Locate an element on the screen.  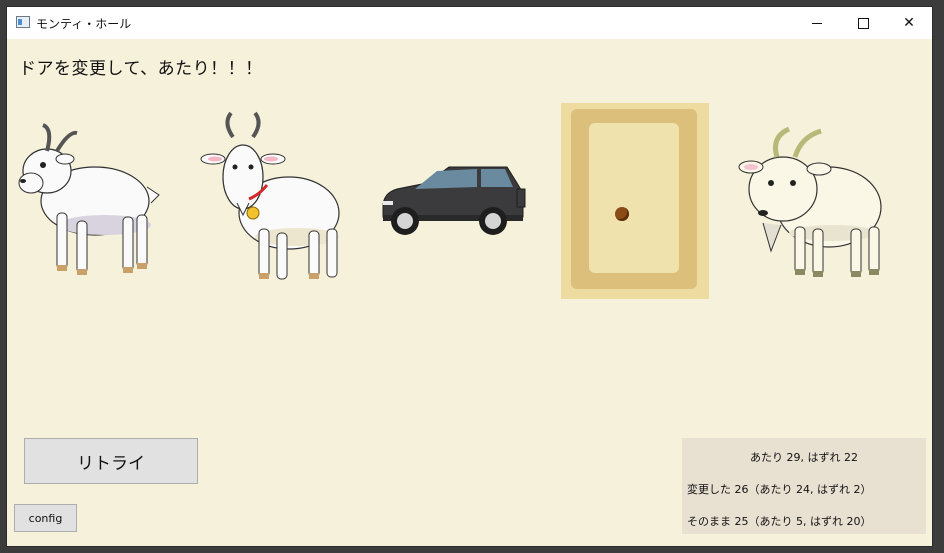
close-button: ✕ is located at coordinates (909, 23).